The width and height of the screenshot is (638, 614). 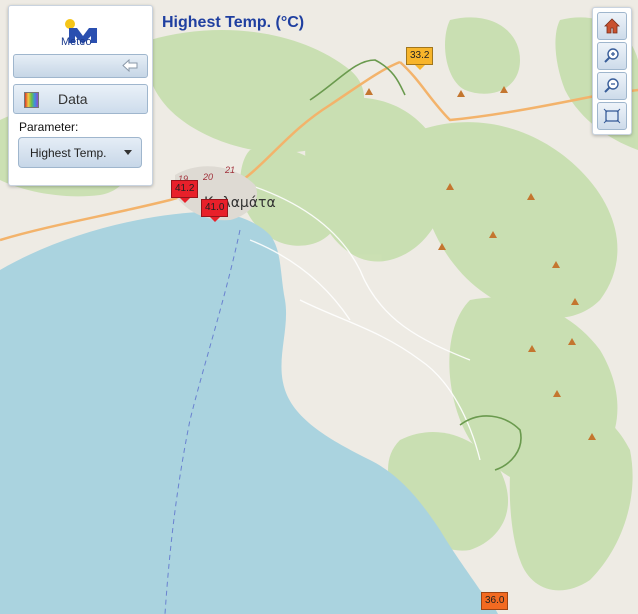 What do you see at coordinates (31, 100) in the screenshot?
I see `color-scale-icon` at bounding box center [31, 100].